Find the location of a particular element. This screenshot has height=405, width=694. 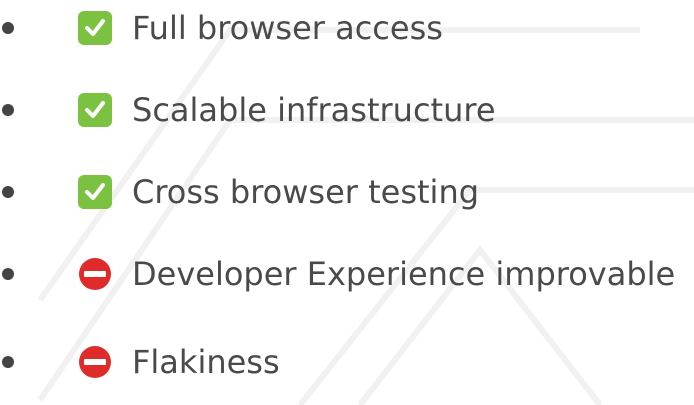

list-item-full-browser-access: Full browser access is located at coordinates (347, 28).